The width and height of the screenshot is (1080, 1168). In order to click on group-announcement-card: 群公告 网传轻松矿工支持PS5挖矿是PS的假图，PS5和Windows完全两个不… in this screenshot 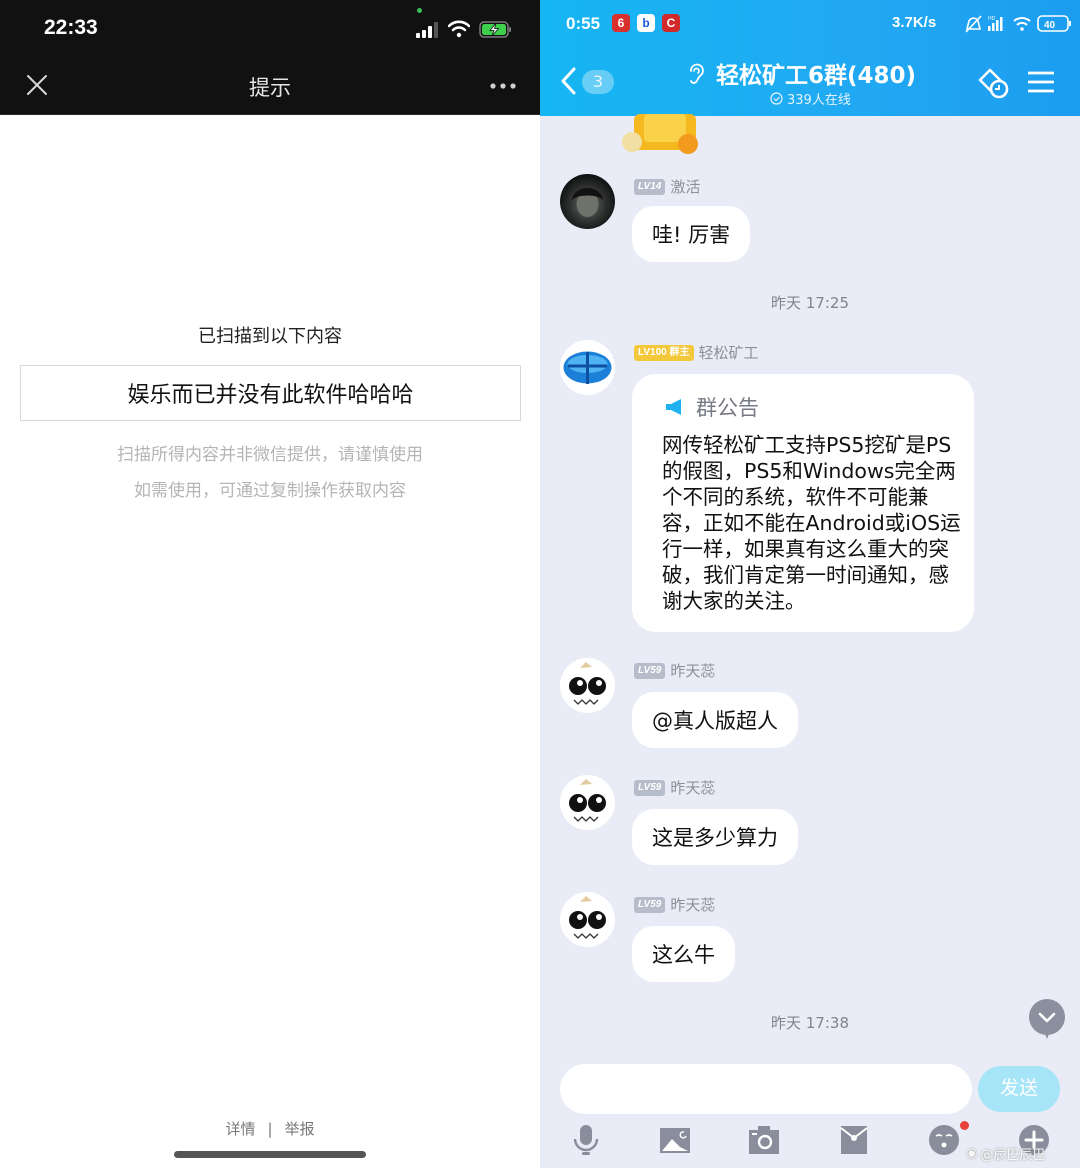, I will do `click(803, 503)`.